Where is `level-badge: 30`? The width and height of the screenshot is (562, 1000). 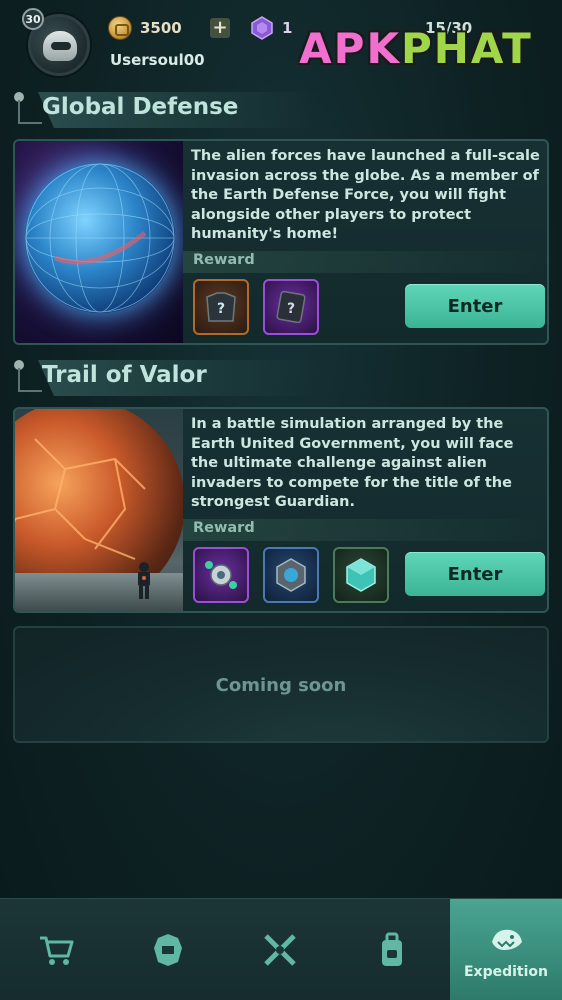 level-badge: 30 is located at coordinates (33, 19).